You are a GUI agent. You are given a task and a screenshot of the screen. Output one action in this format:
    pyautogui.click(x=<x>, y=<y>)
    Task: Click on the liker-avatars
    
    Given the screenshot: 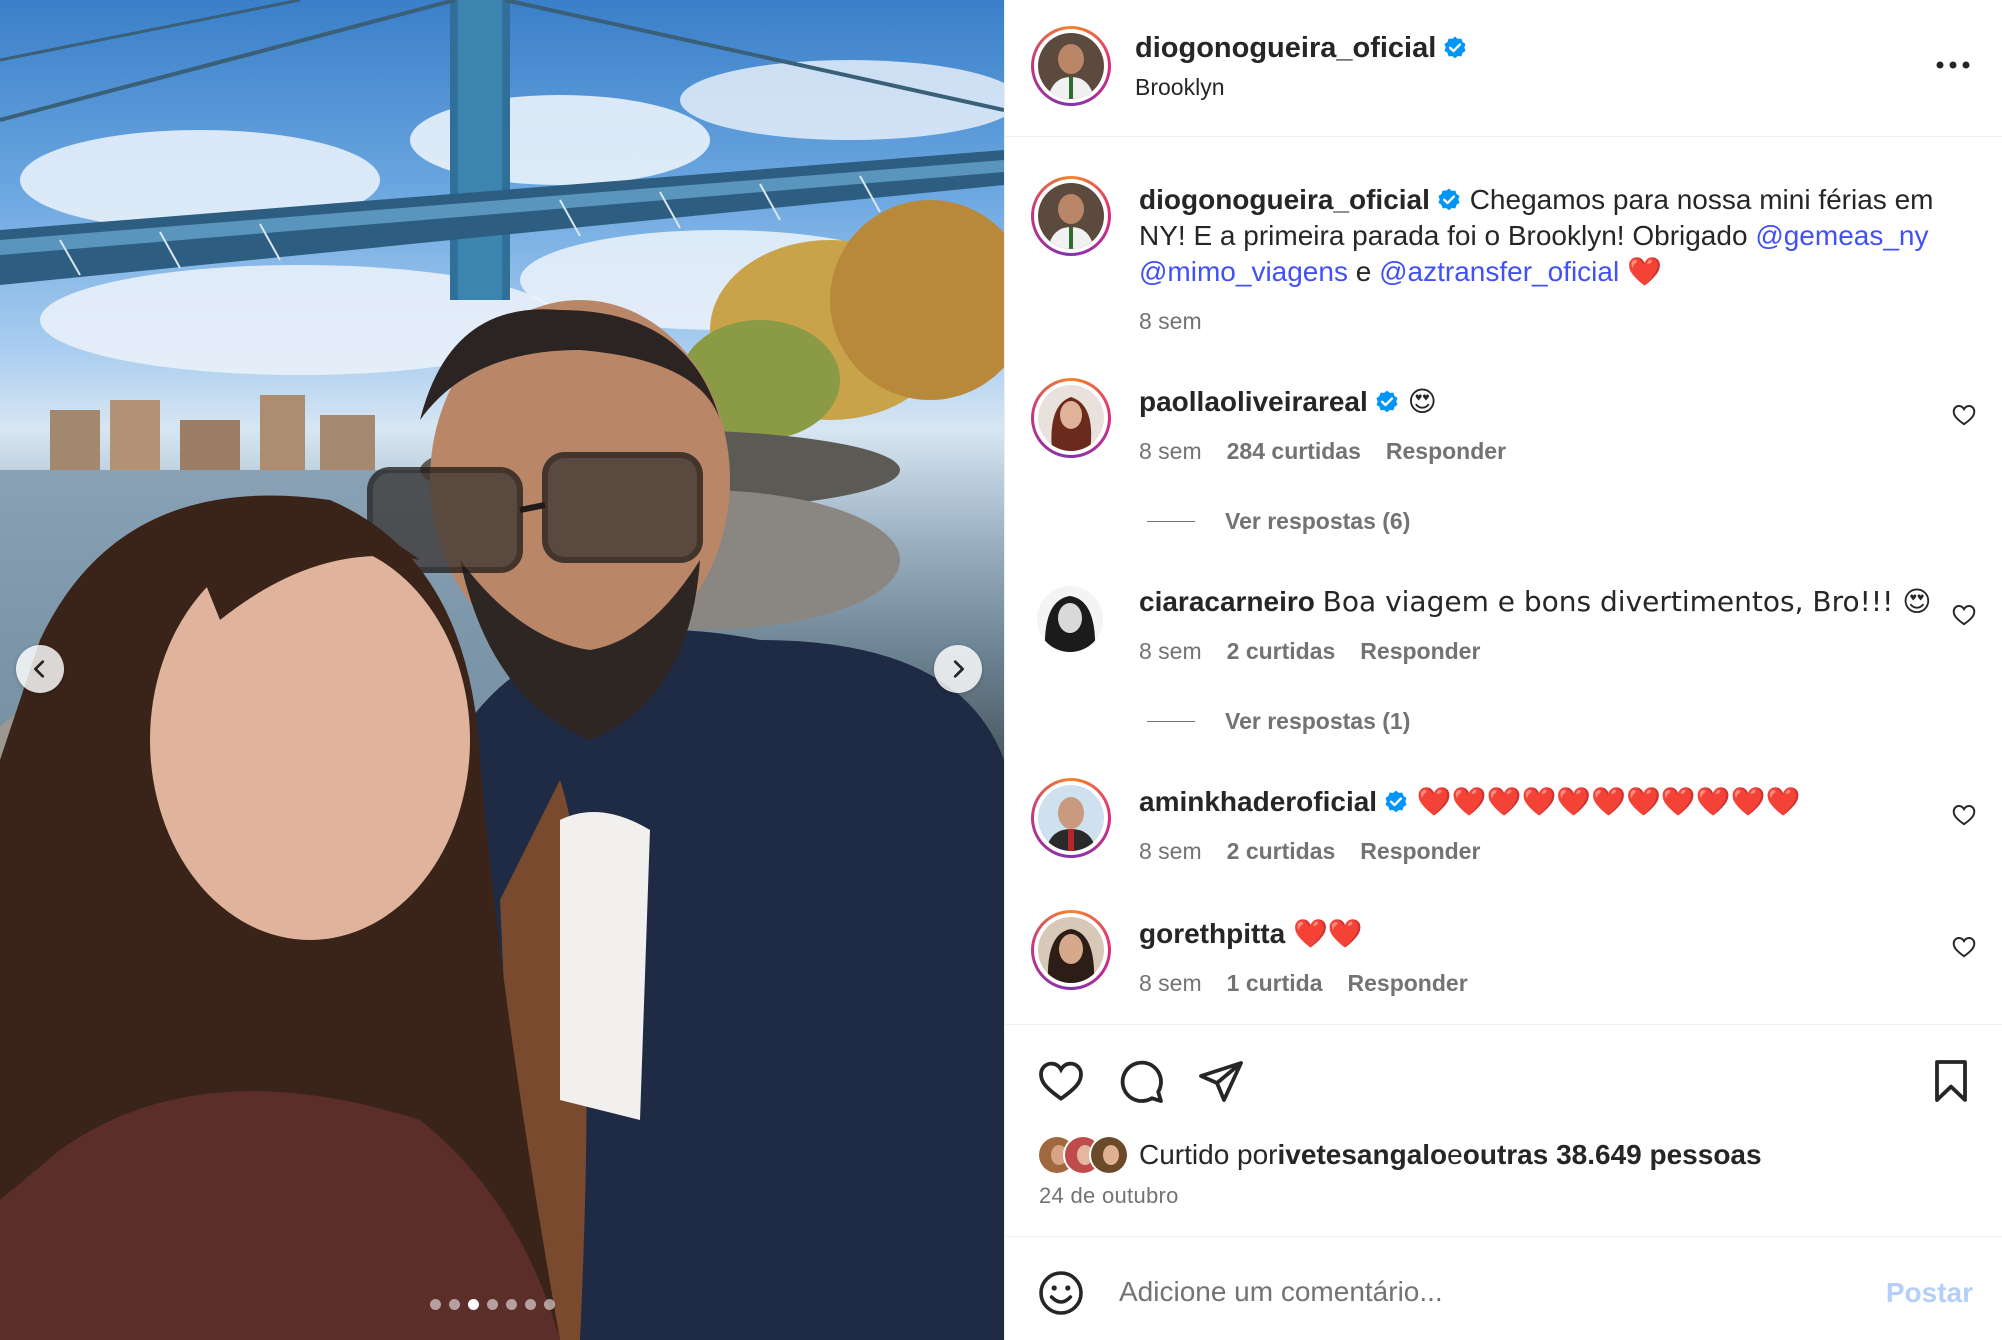 What is the action you would take?
    pyautogui.click(x=1083, y=1155)
    